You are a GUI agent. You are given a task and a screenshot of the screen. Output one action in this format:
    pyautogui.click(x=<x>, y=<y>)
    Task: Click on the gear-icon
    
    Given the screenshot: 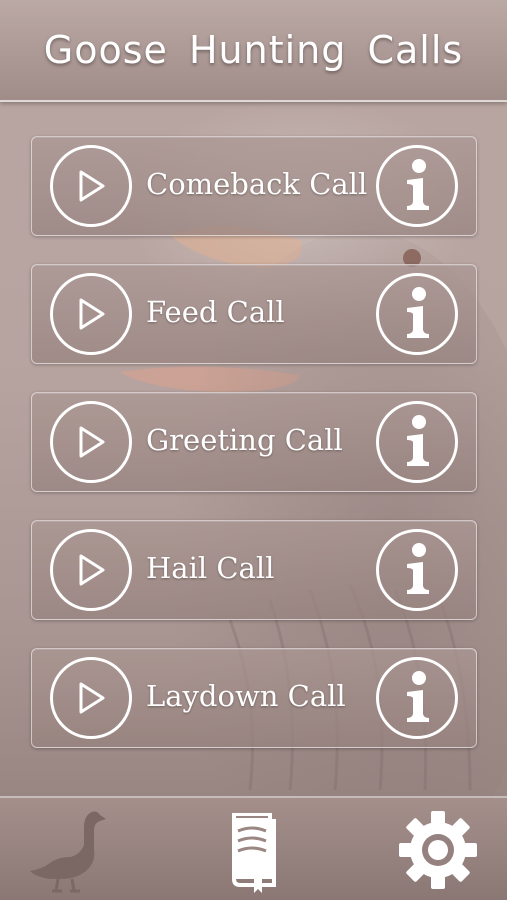 What is the action you would take?
    pyautogui.click(x=438, y=850)
    